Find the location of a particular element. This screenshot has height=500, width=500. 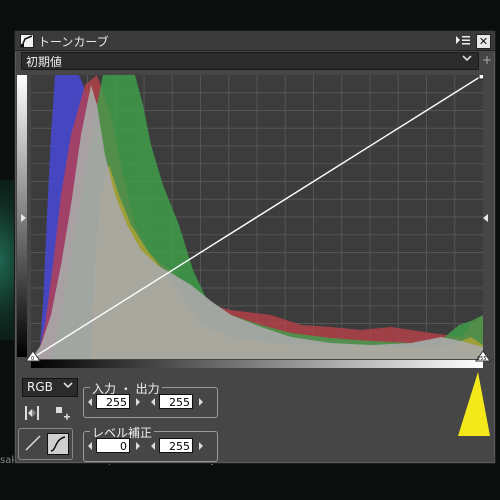

window-title: トーンカーブ is located at coordinates (73, 42).